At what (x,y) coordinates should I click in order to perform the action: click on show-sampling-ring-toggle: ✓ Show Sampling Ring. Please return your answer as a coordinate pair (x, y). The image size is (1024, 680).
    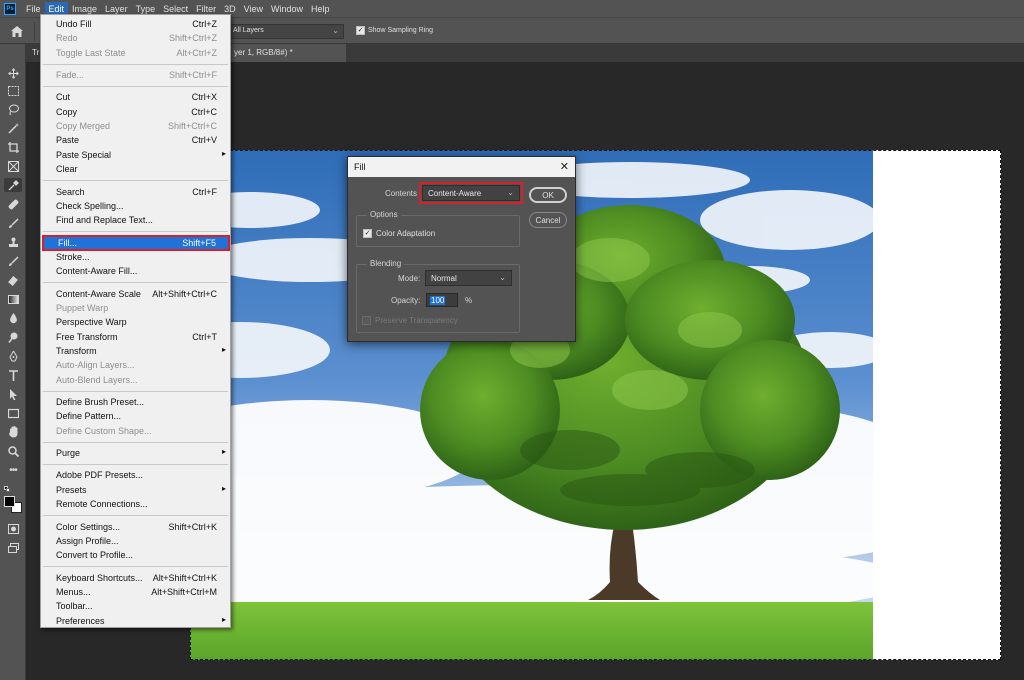
    Looking at the image, I should click on (394, 30).